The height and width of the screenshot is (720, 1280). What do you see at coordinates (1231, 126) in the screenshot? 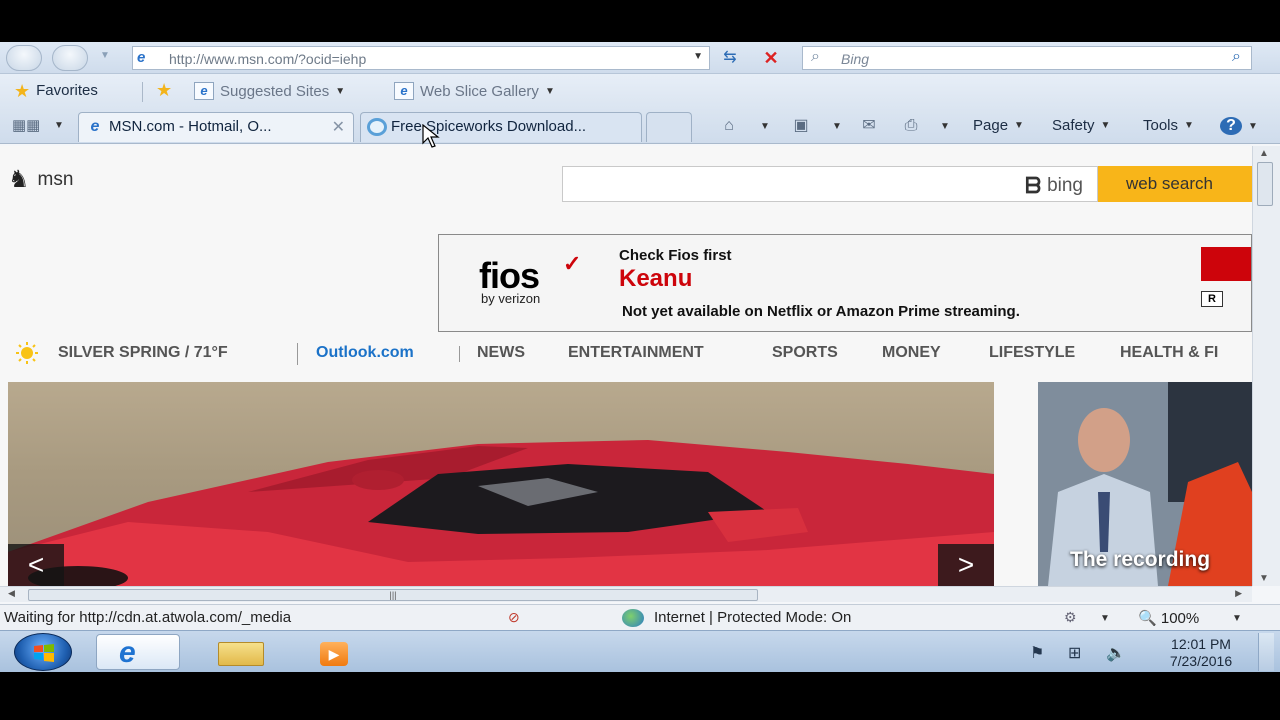
I see `help-icon: ?` at bounding box center [1231, 126].